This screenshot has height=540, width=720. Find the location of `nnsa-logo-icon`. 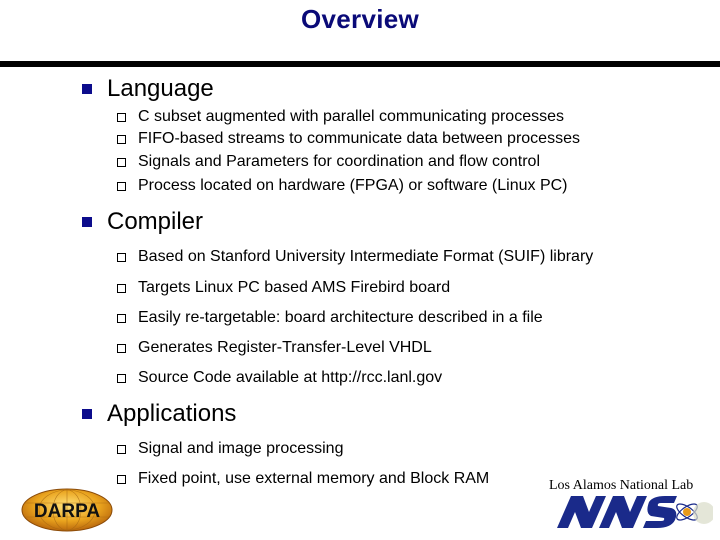

nnsa-logo-icon is located at coordinates (635, 512).